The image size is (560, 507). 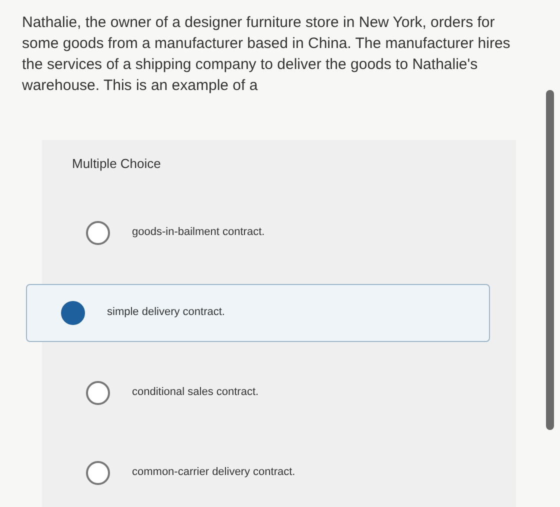 I want to click on scrollbar, so click(x=550, y=260).